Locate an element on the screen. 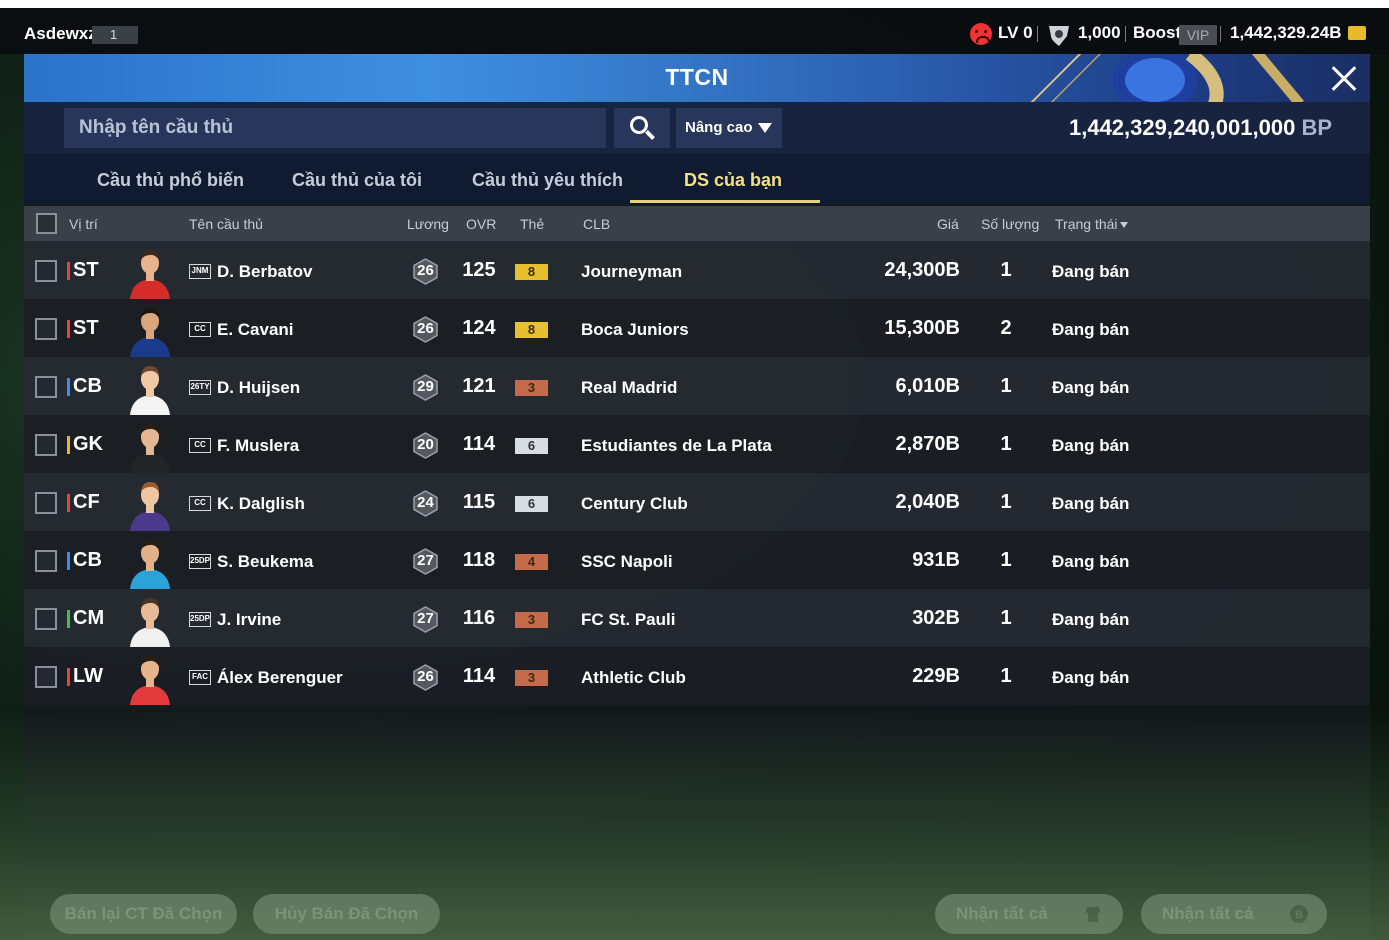  vip-badge: VIP is located at coordinates (1198, 35).